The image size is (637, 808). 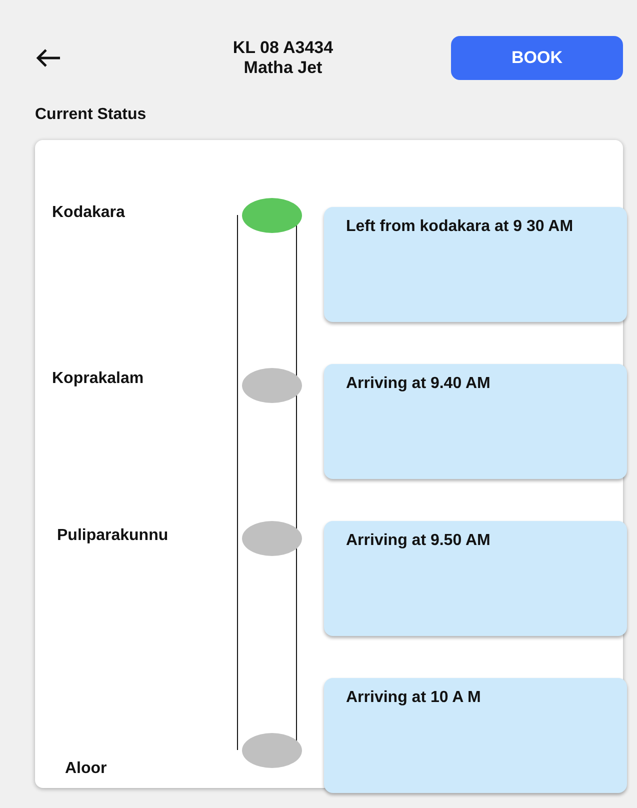 I want to click on status-message: Arriving at 9.40 AM, so click(x=475, y=421).